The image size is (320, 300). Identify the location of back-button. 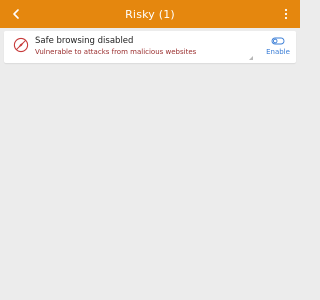
(16, 14).